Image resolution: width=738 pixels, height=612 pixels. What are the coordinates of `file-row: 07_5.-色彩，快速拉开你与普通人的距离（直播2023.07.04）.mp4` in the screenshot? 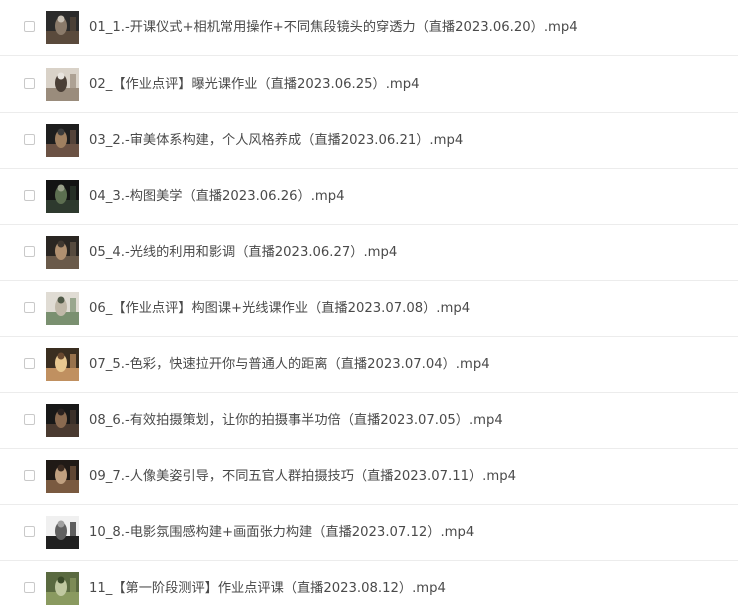 It's located at (369, 365).